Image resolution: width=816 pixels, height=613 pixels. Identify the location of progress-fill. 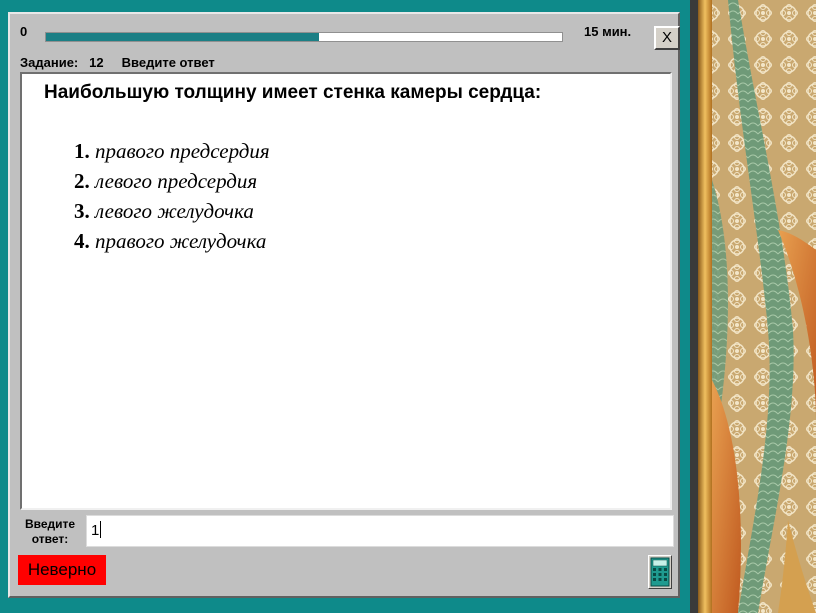
(183, 37).